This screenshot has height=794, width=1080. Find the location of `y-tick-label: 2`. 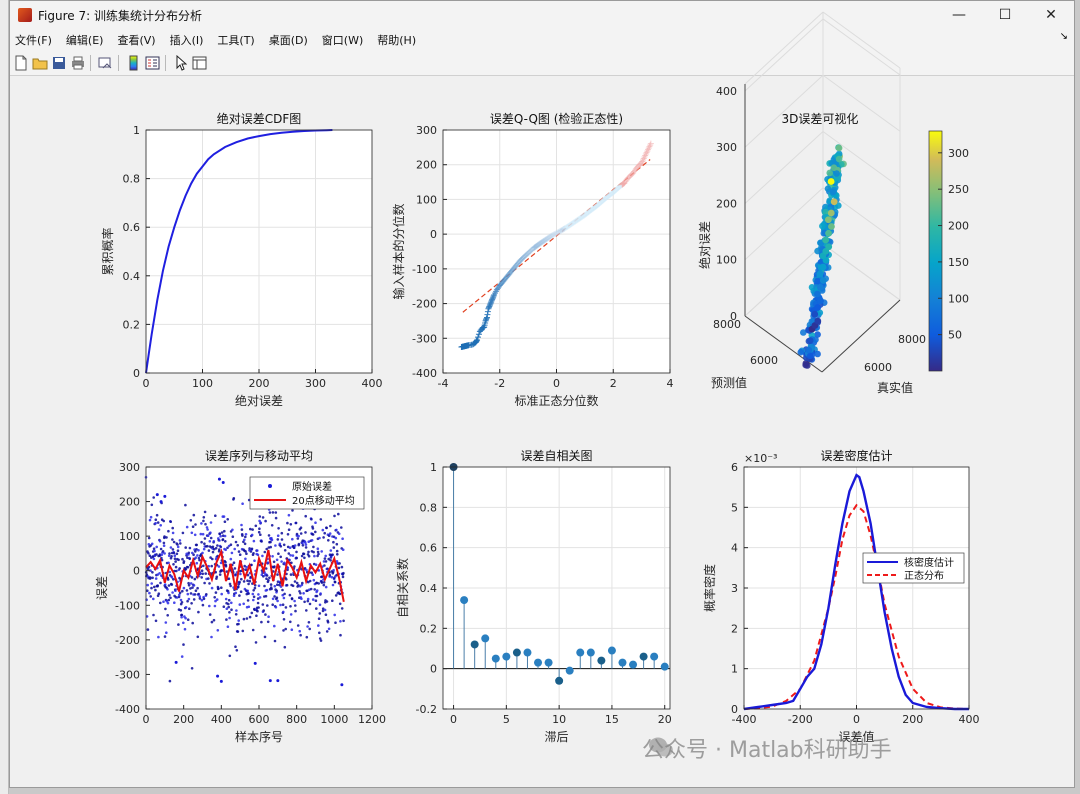

y-tick-label: 2 is located at coordinates (734, 628).